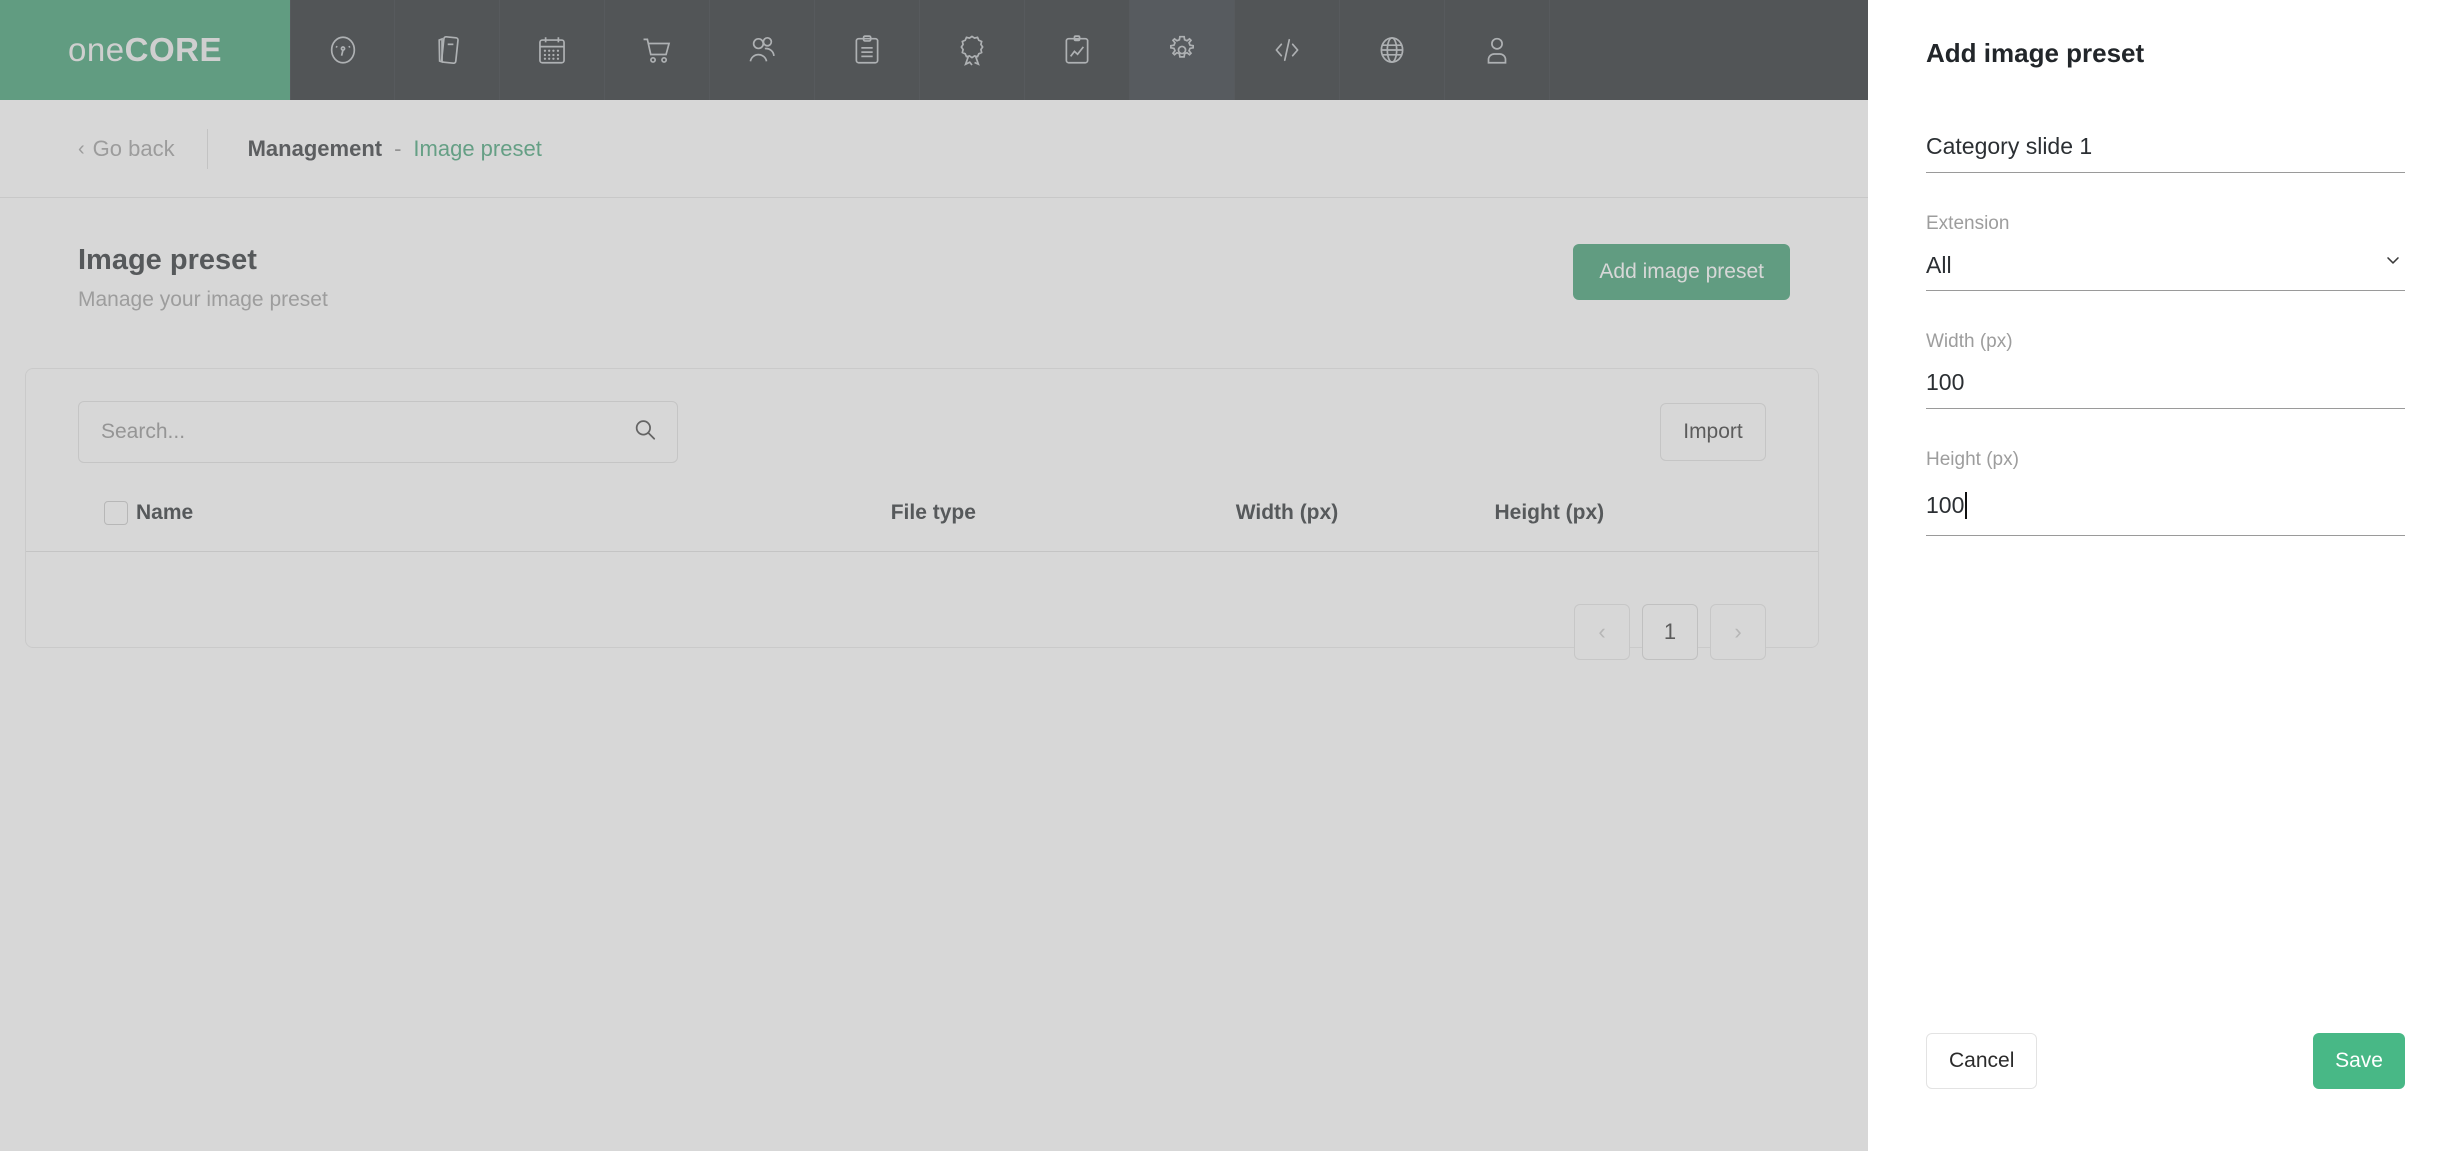 Image resolution: width=2463 pixels, height=1151 pixels. I want to click on extension-field: Extension All, so click(2165, 252).